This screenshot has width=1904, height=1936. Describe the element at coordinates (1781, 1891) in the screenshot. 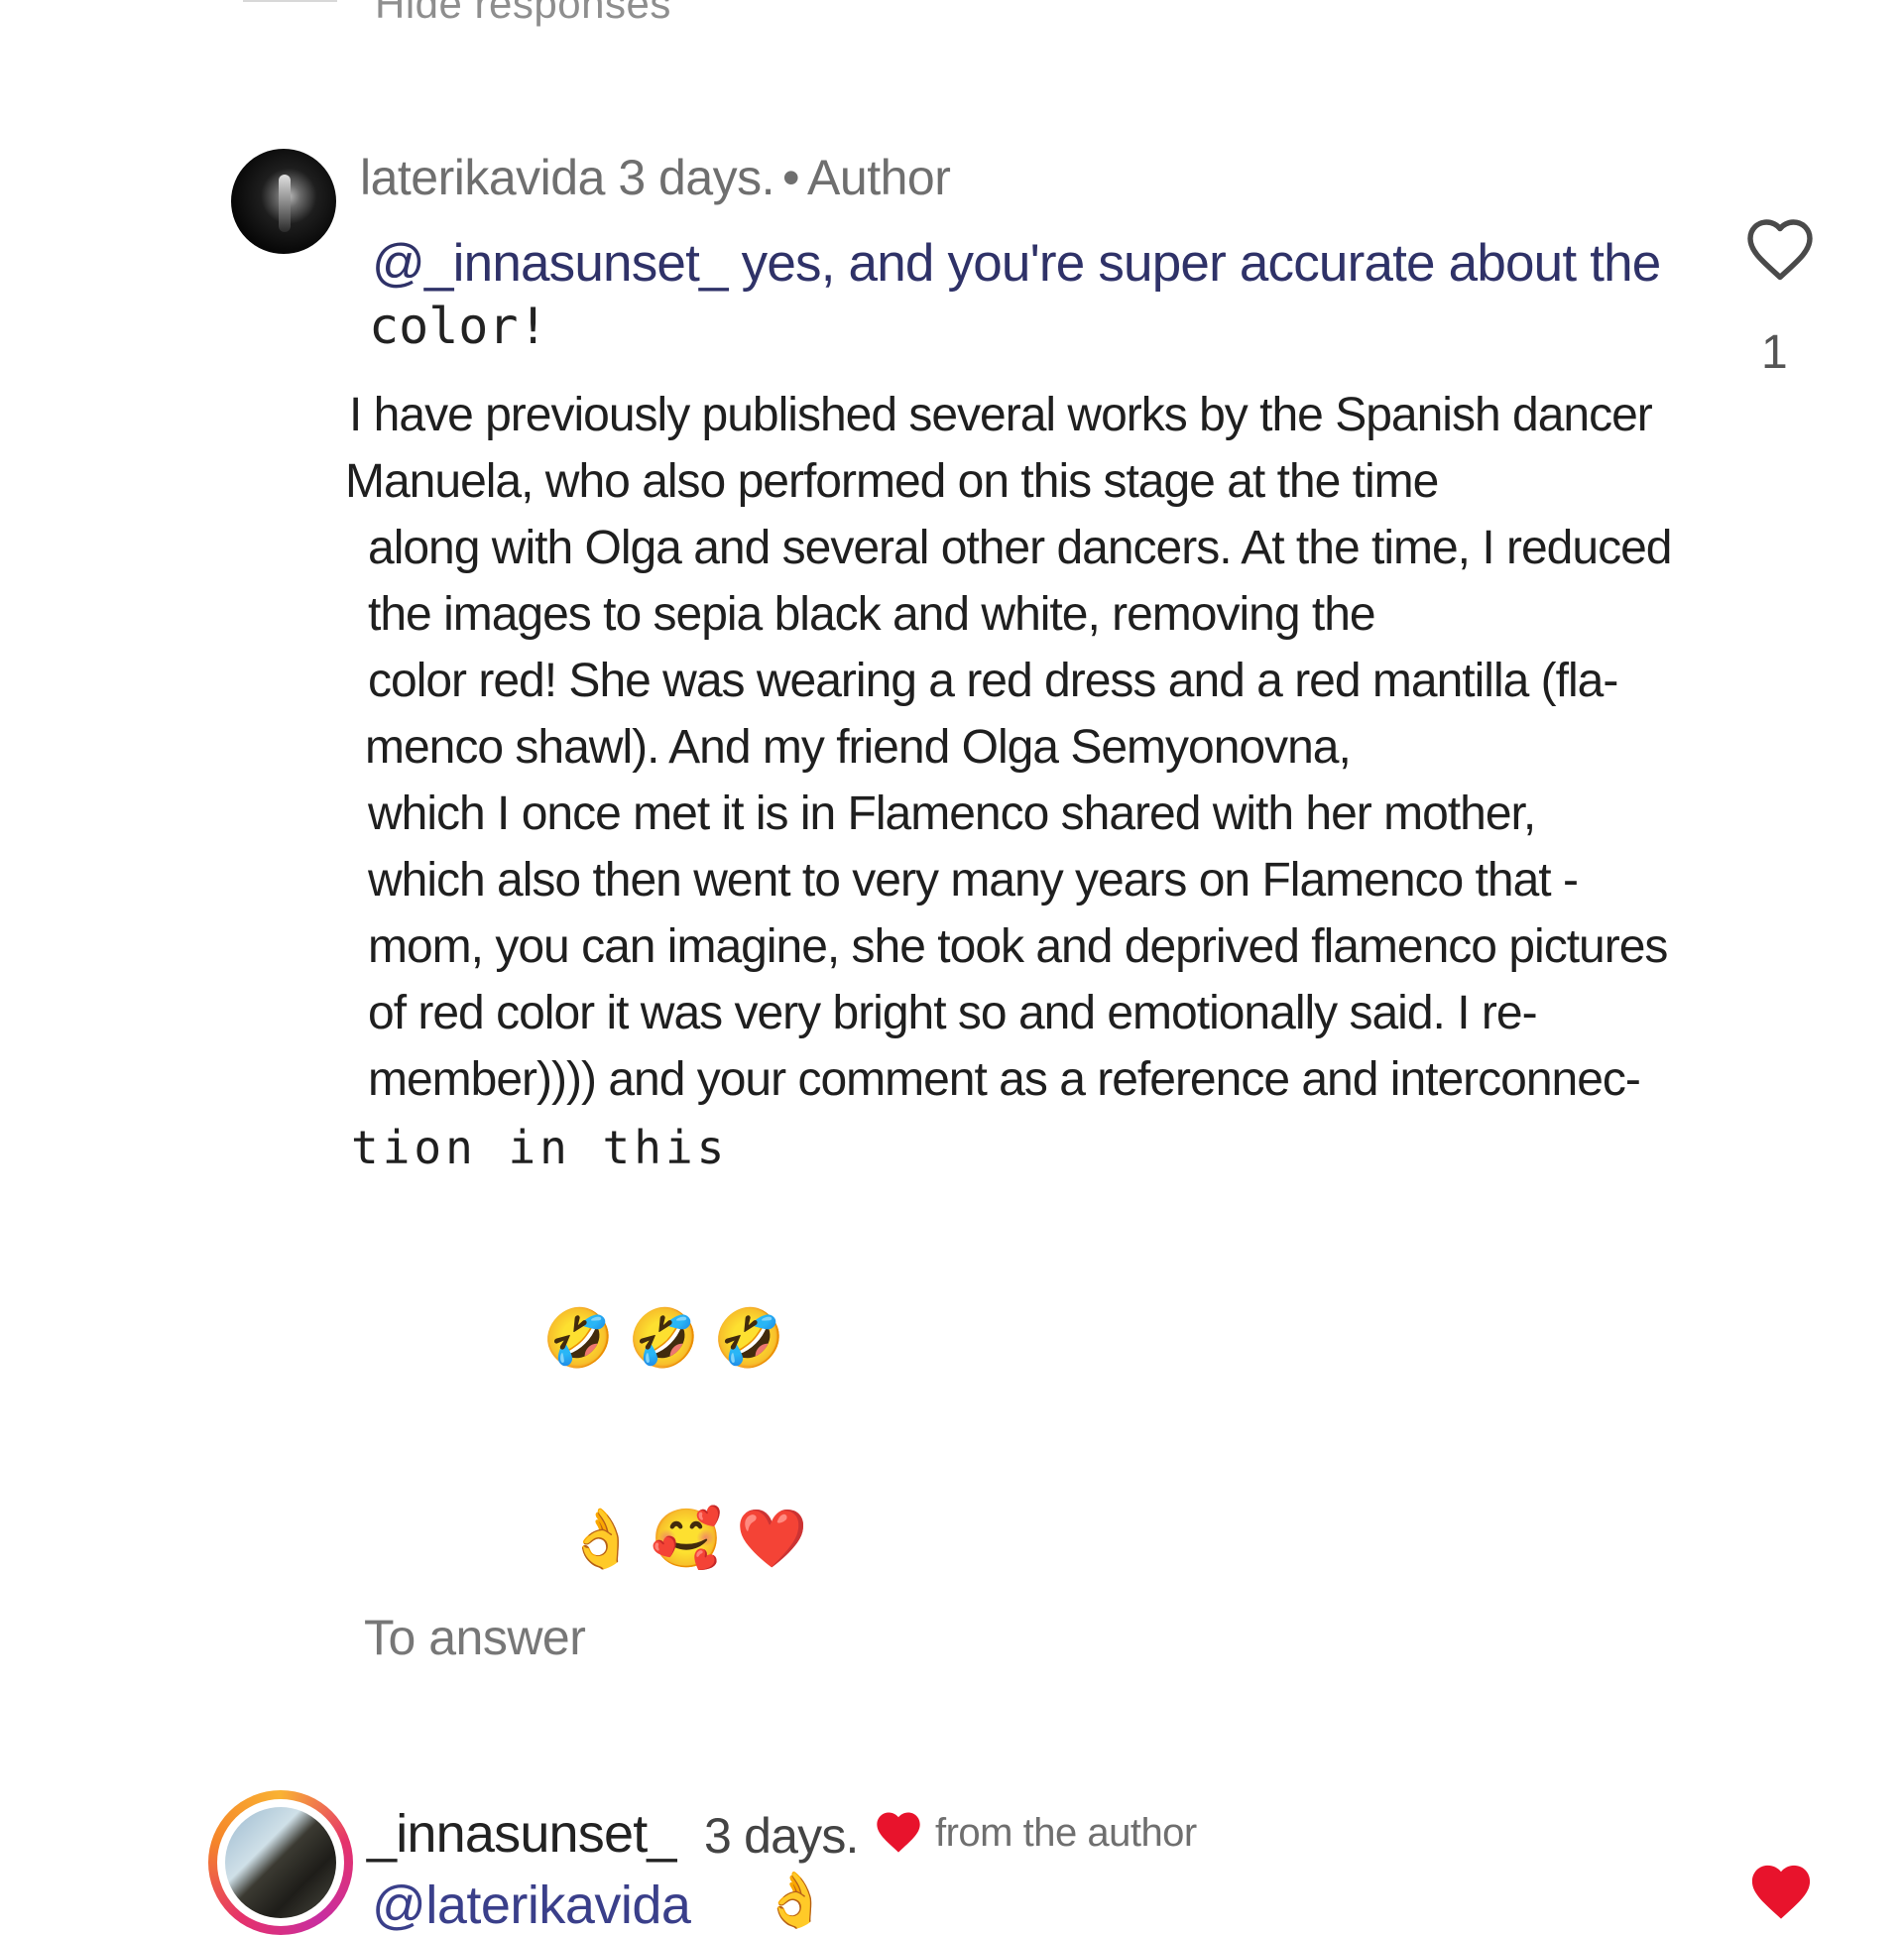

I see `heart-filled-icon` at that location.